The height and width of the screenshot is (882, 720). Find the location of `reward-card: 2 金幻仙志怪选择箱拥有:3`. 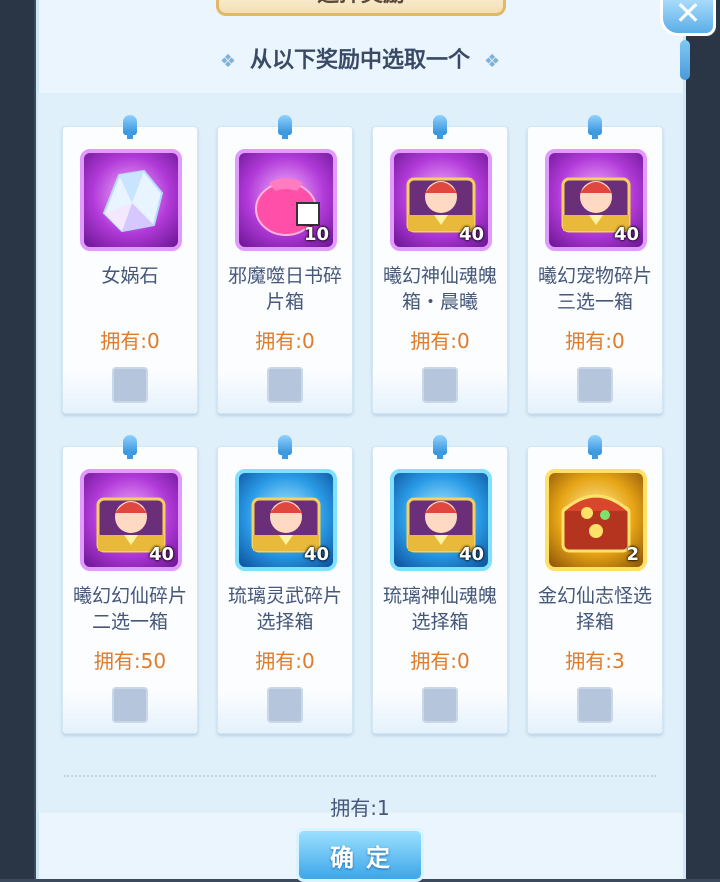

reward-card: 2 金幻仙志怪选择箱拥有:3 is located at coordinates (595, 584).